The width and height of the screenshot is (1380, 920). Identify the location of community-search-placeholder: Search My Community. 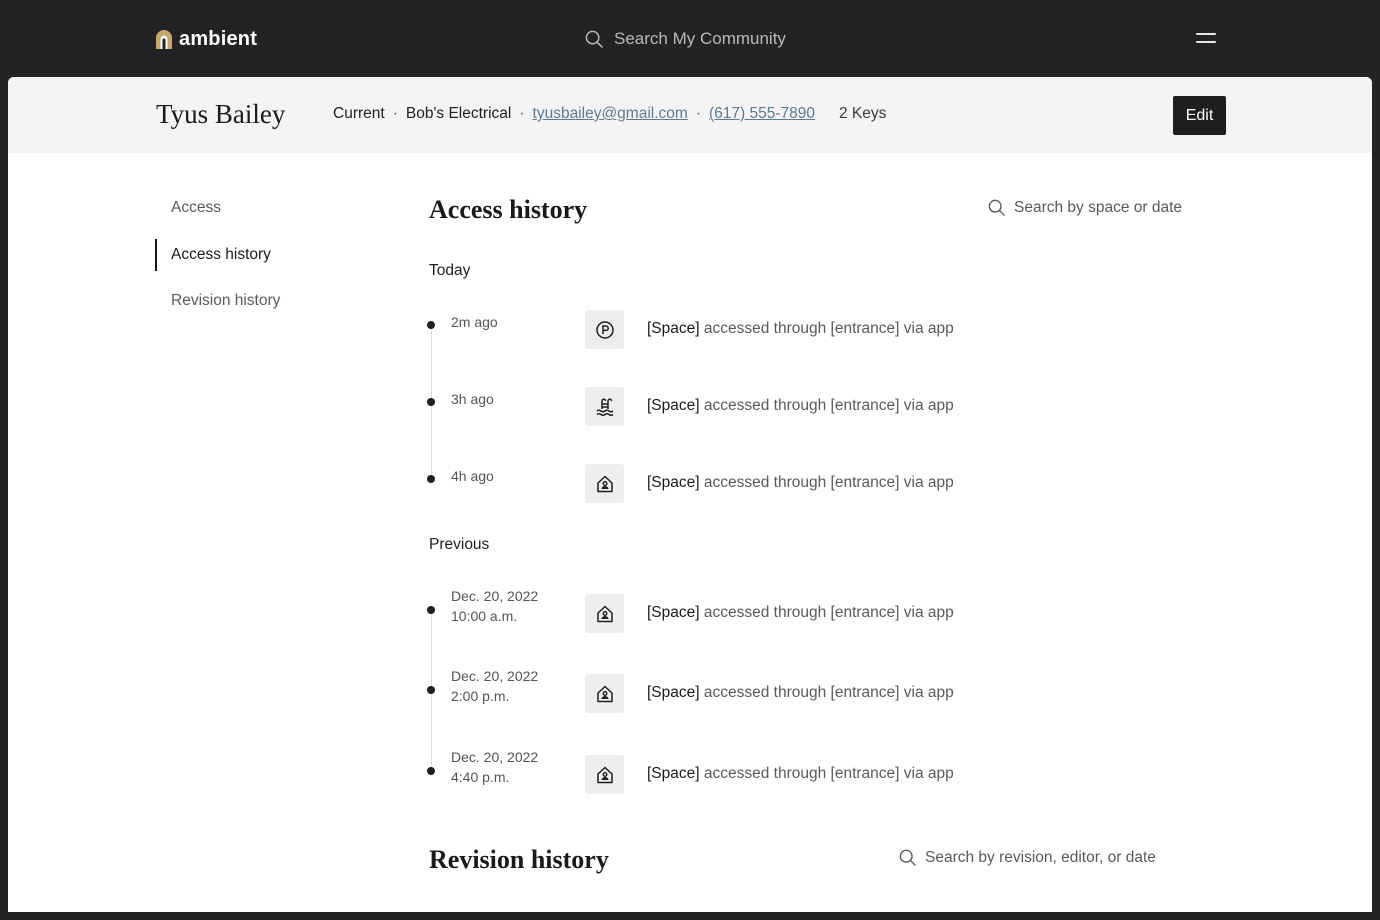
(700, 39).